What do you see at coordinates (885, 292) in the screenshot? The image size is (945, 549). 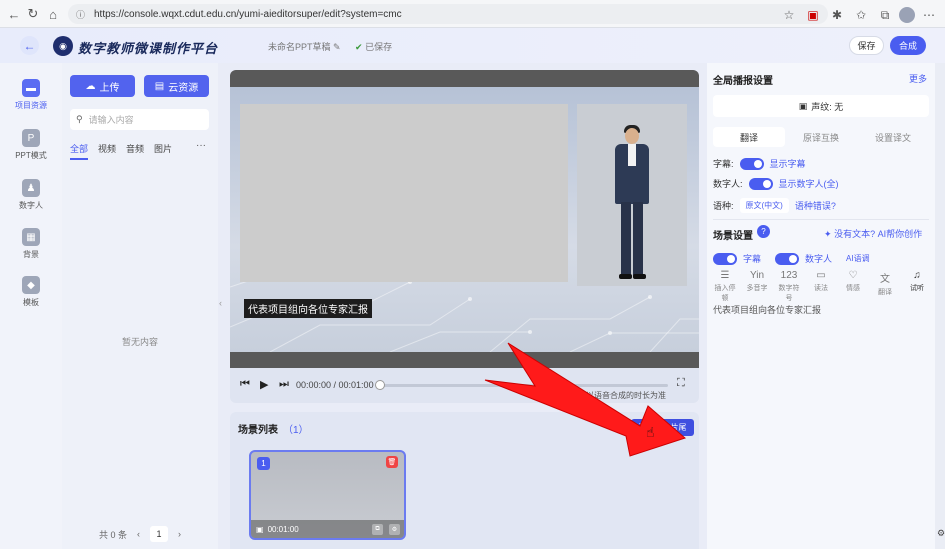 I see `tool-label: 翻译` at bounding box center [885, 292].